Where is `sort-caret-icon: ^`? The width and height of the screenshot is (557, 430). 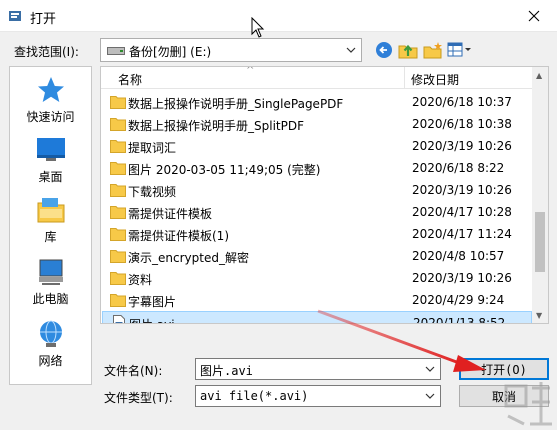 sort-caret-icon: ^ is located at coordinates (250, 71).